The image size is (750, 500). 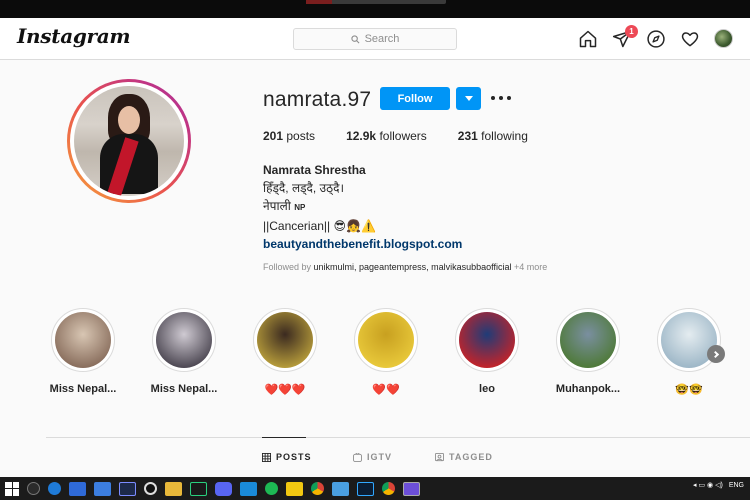 I want to click on story-highlight: ❤️❤️, so click(x=386, y=352).